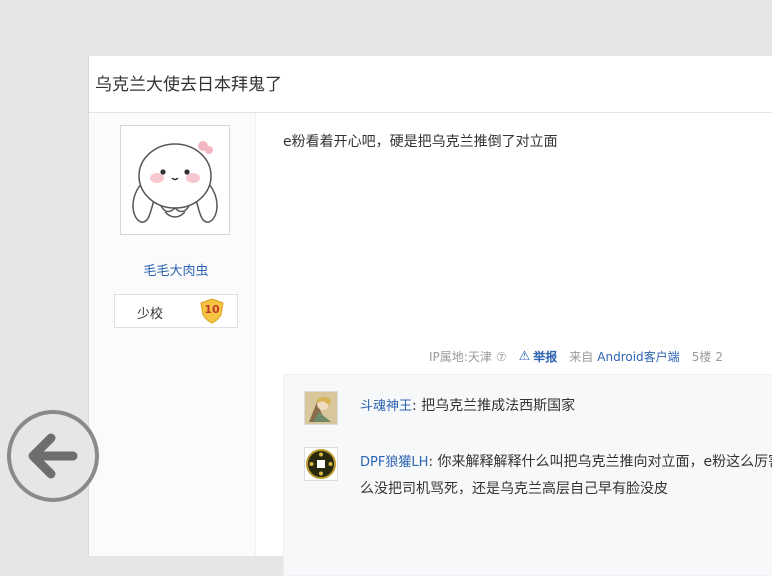  I want to click on comment-text: 把乌克兰推成法西斯国家, so click(498, 406).